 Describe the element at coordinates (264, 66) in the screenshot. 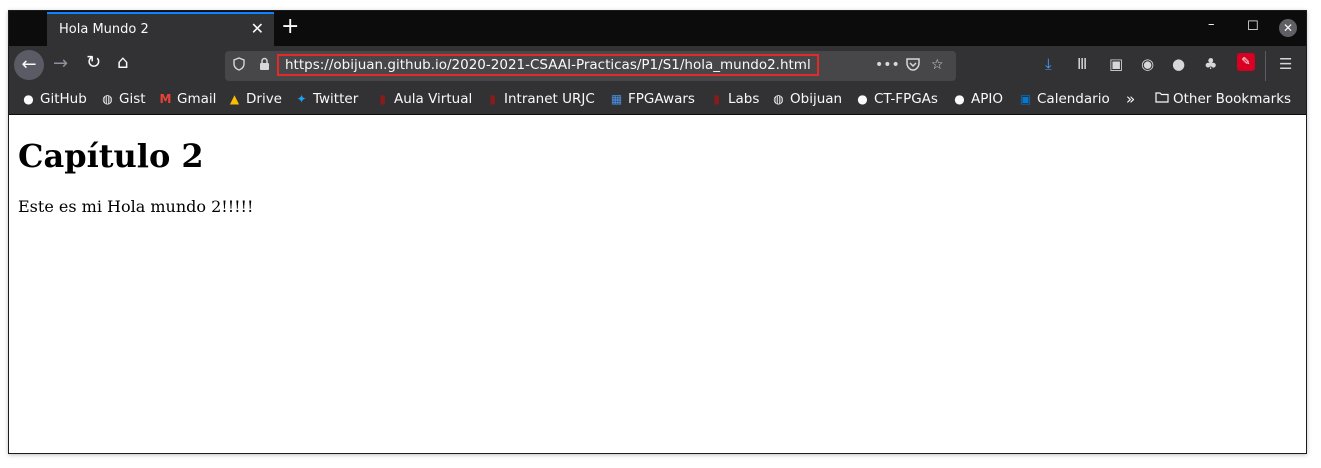

I see `lock-icon` at that location.